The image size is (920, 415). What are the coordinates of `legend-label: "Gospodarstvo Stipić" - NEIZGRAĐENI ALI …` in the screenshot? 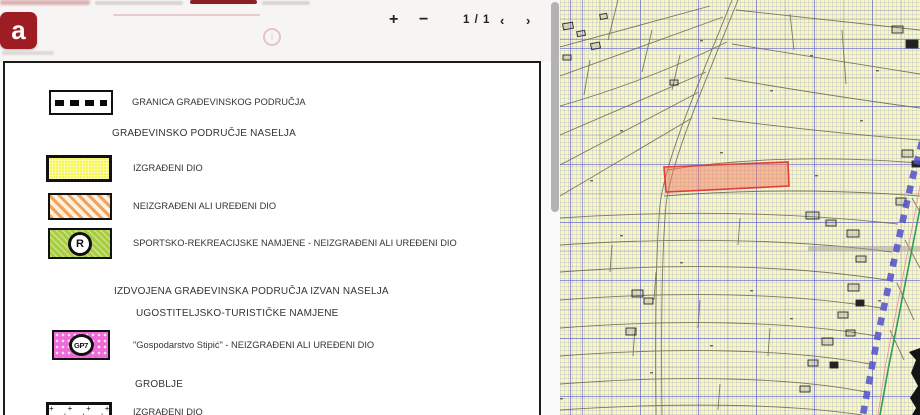 It's located at (254, 345).